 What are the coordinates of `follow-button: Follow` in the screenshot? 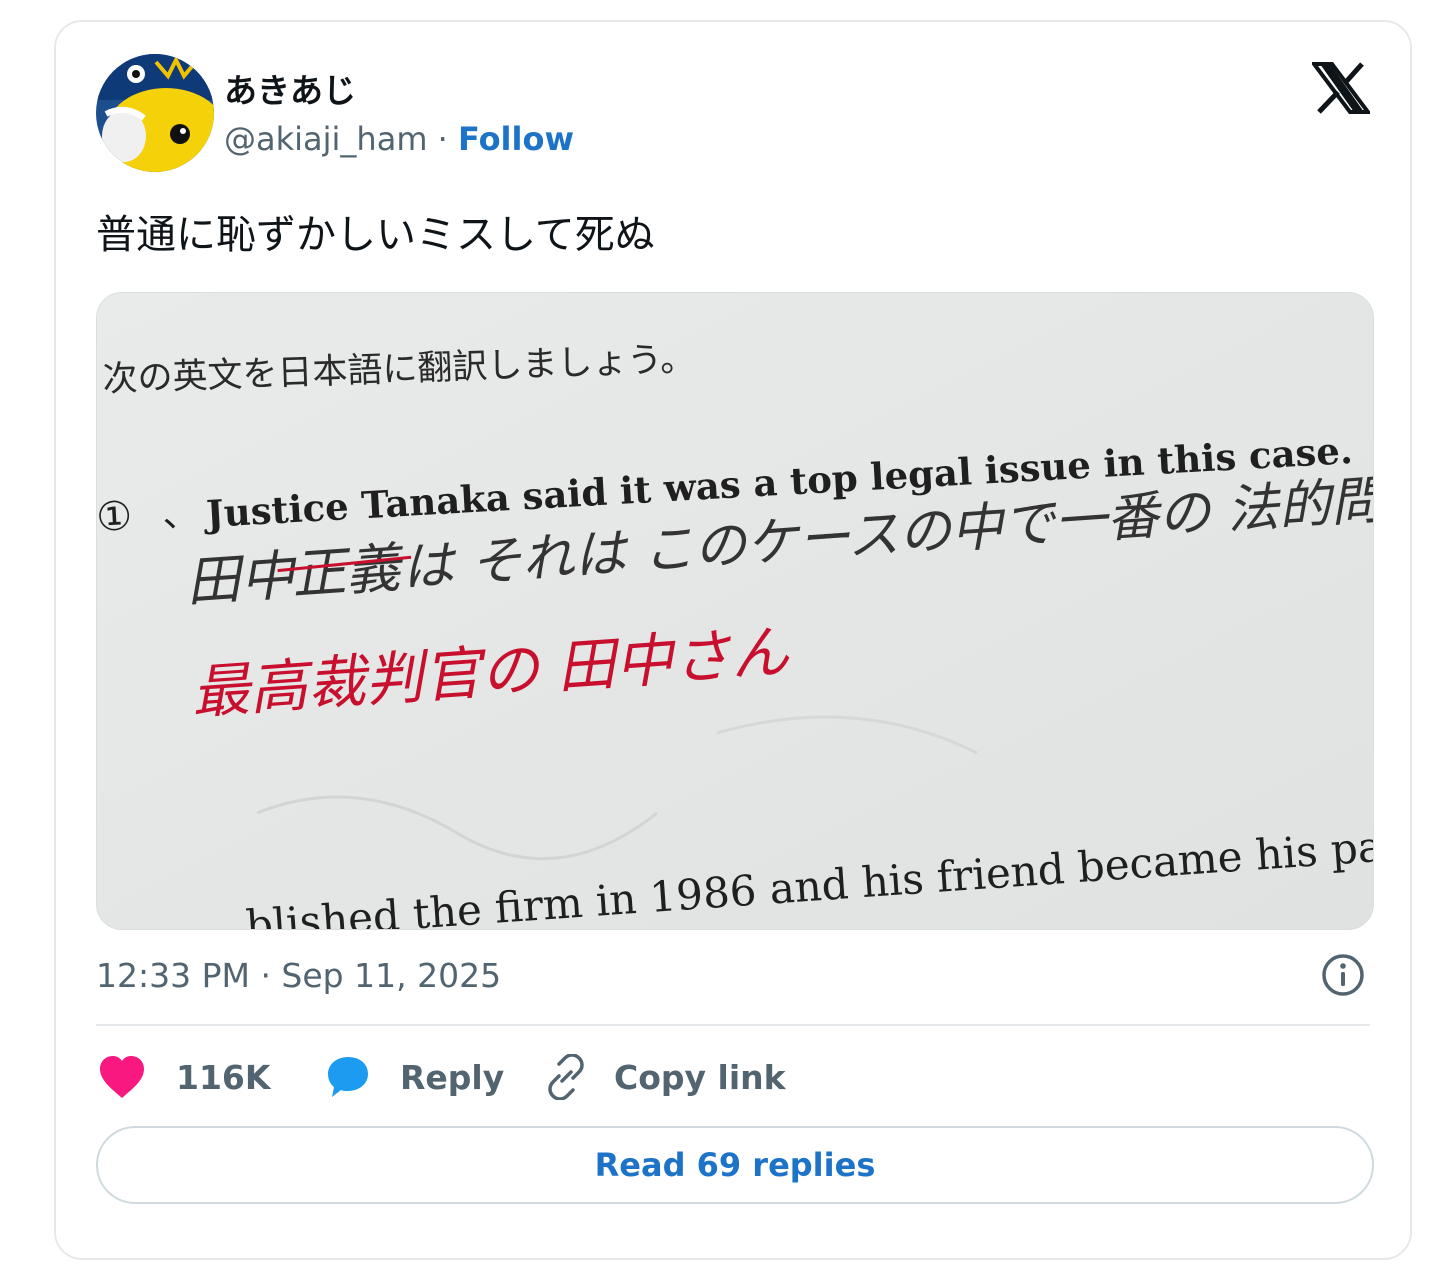 It's located at (516, 139).